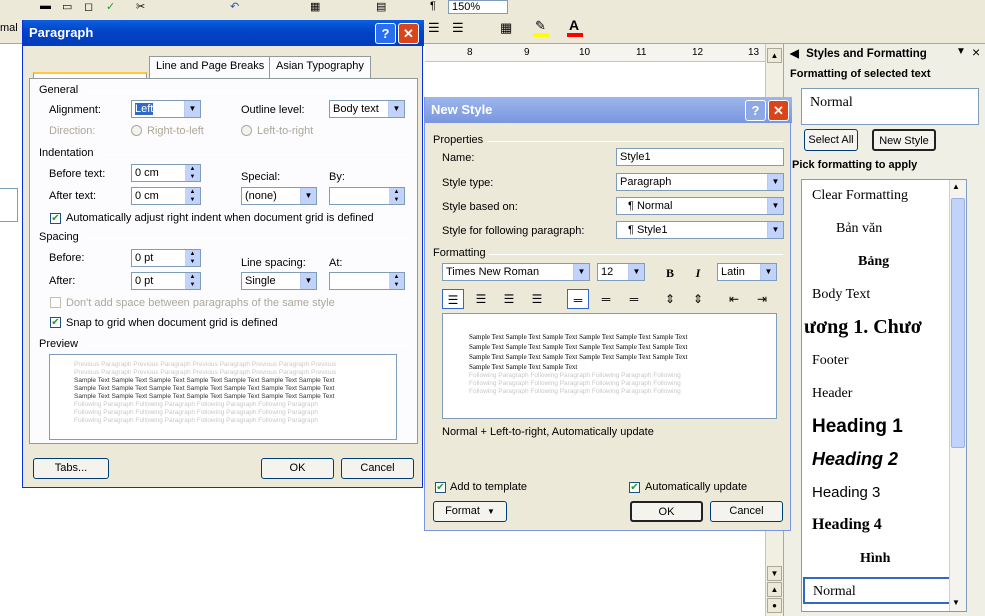 The height and width of the screenshot is (616, 985). Describe the element at coordinates (880, 525) in the screenshot. I see `style-item-heading-4: Heading 4` at that location.